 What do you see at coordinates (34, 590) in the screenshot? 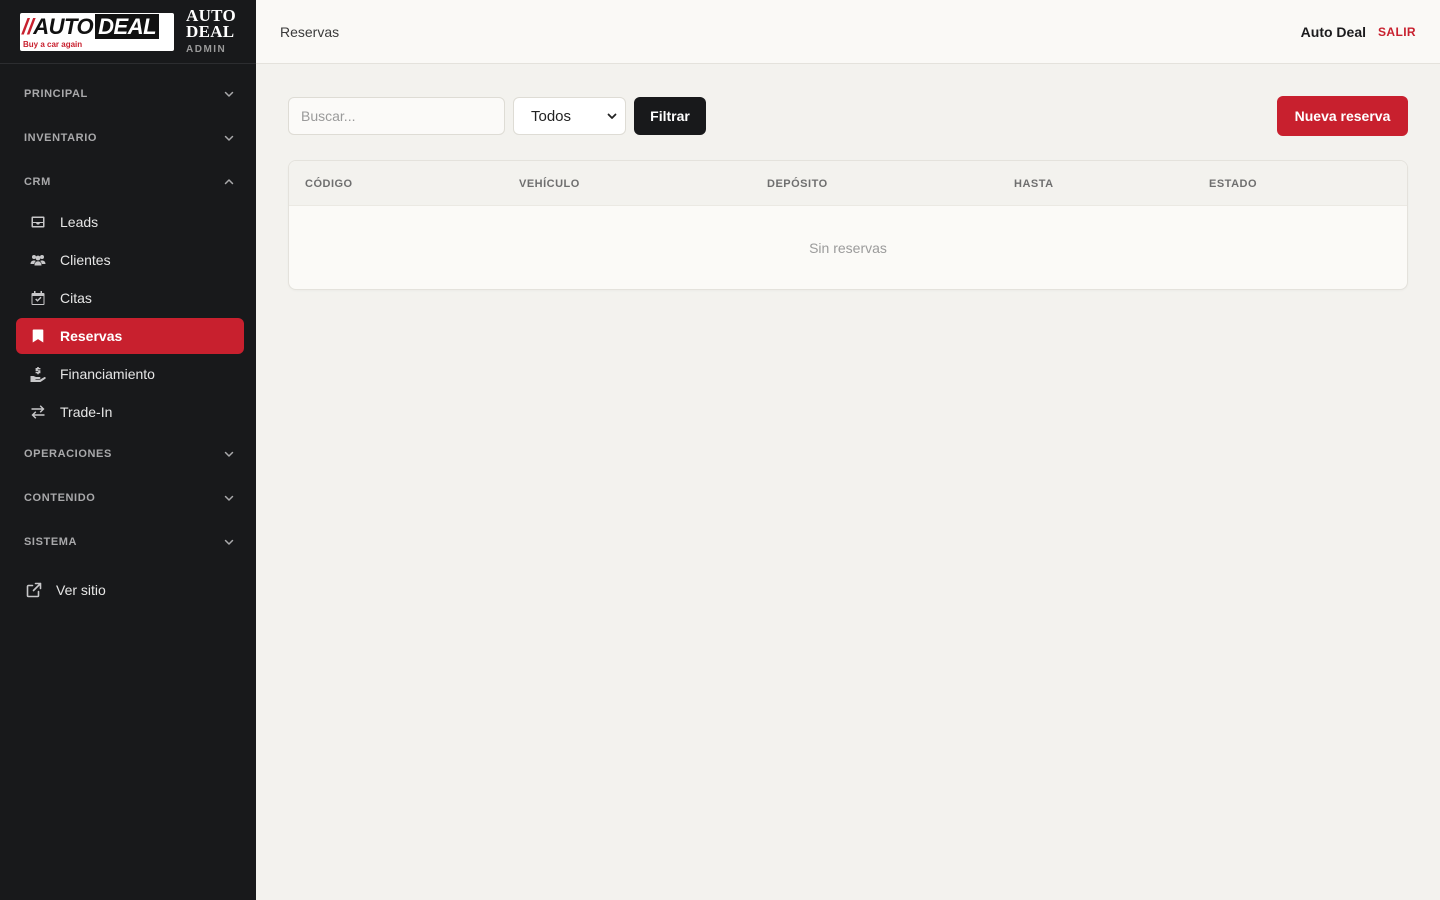
I see `external-link-icon` at bounding box center [34, 590].